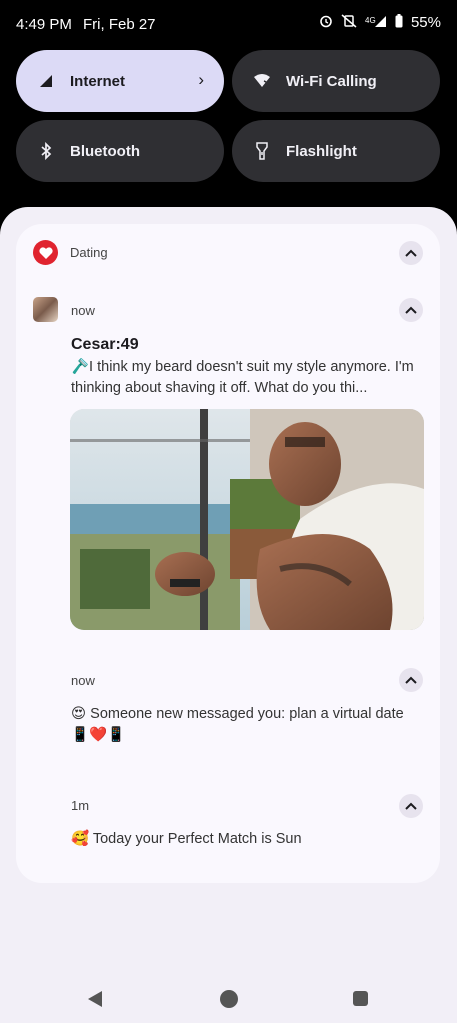  What do you see at coordinates (360, 998) in the screenshot?
I see `recents-button` at bounding box center [360, 998].